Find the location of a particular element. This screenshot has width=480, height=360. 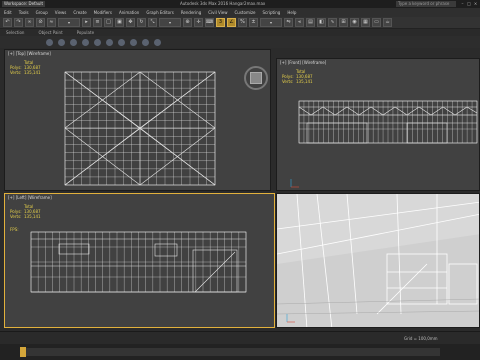

named-selection-dropdown: ▾ is located at coordinates (271, 22).